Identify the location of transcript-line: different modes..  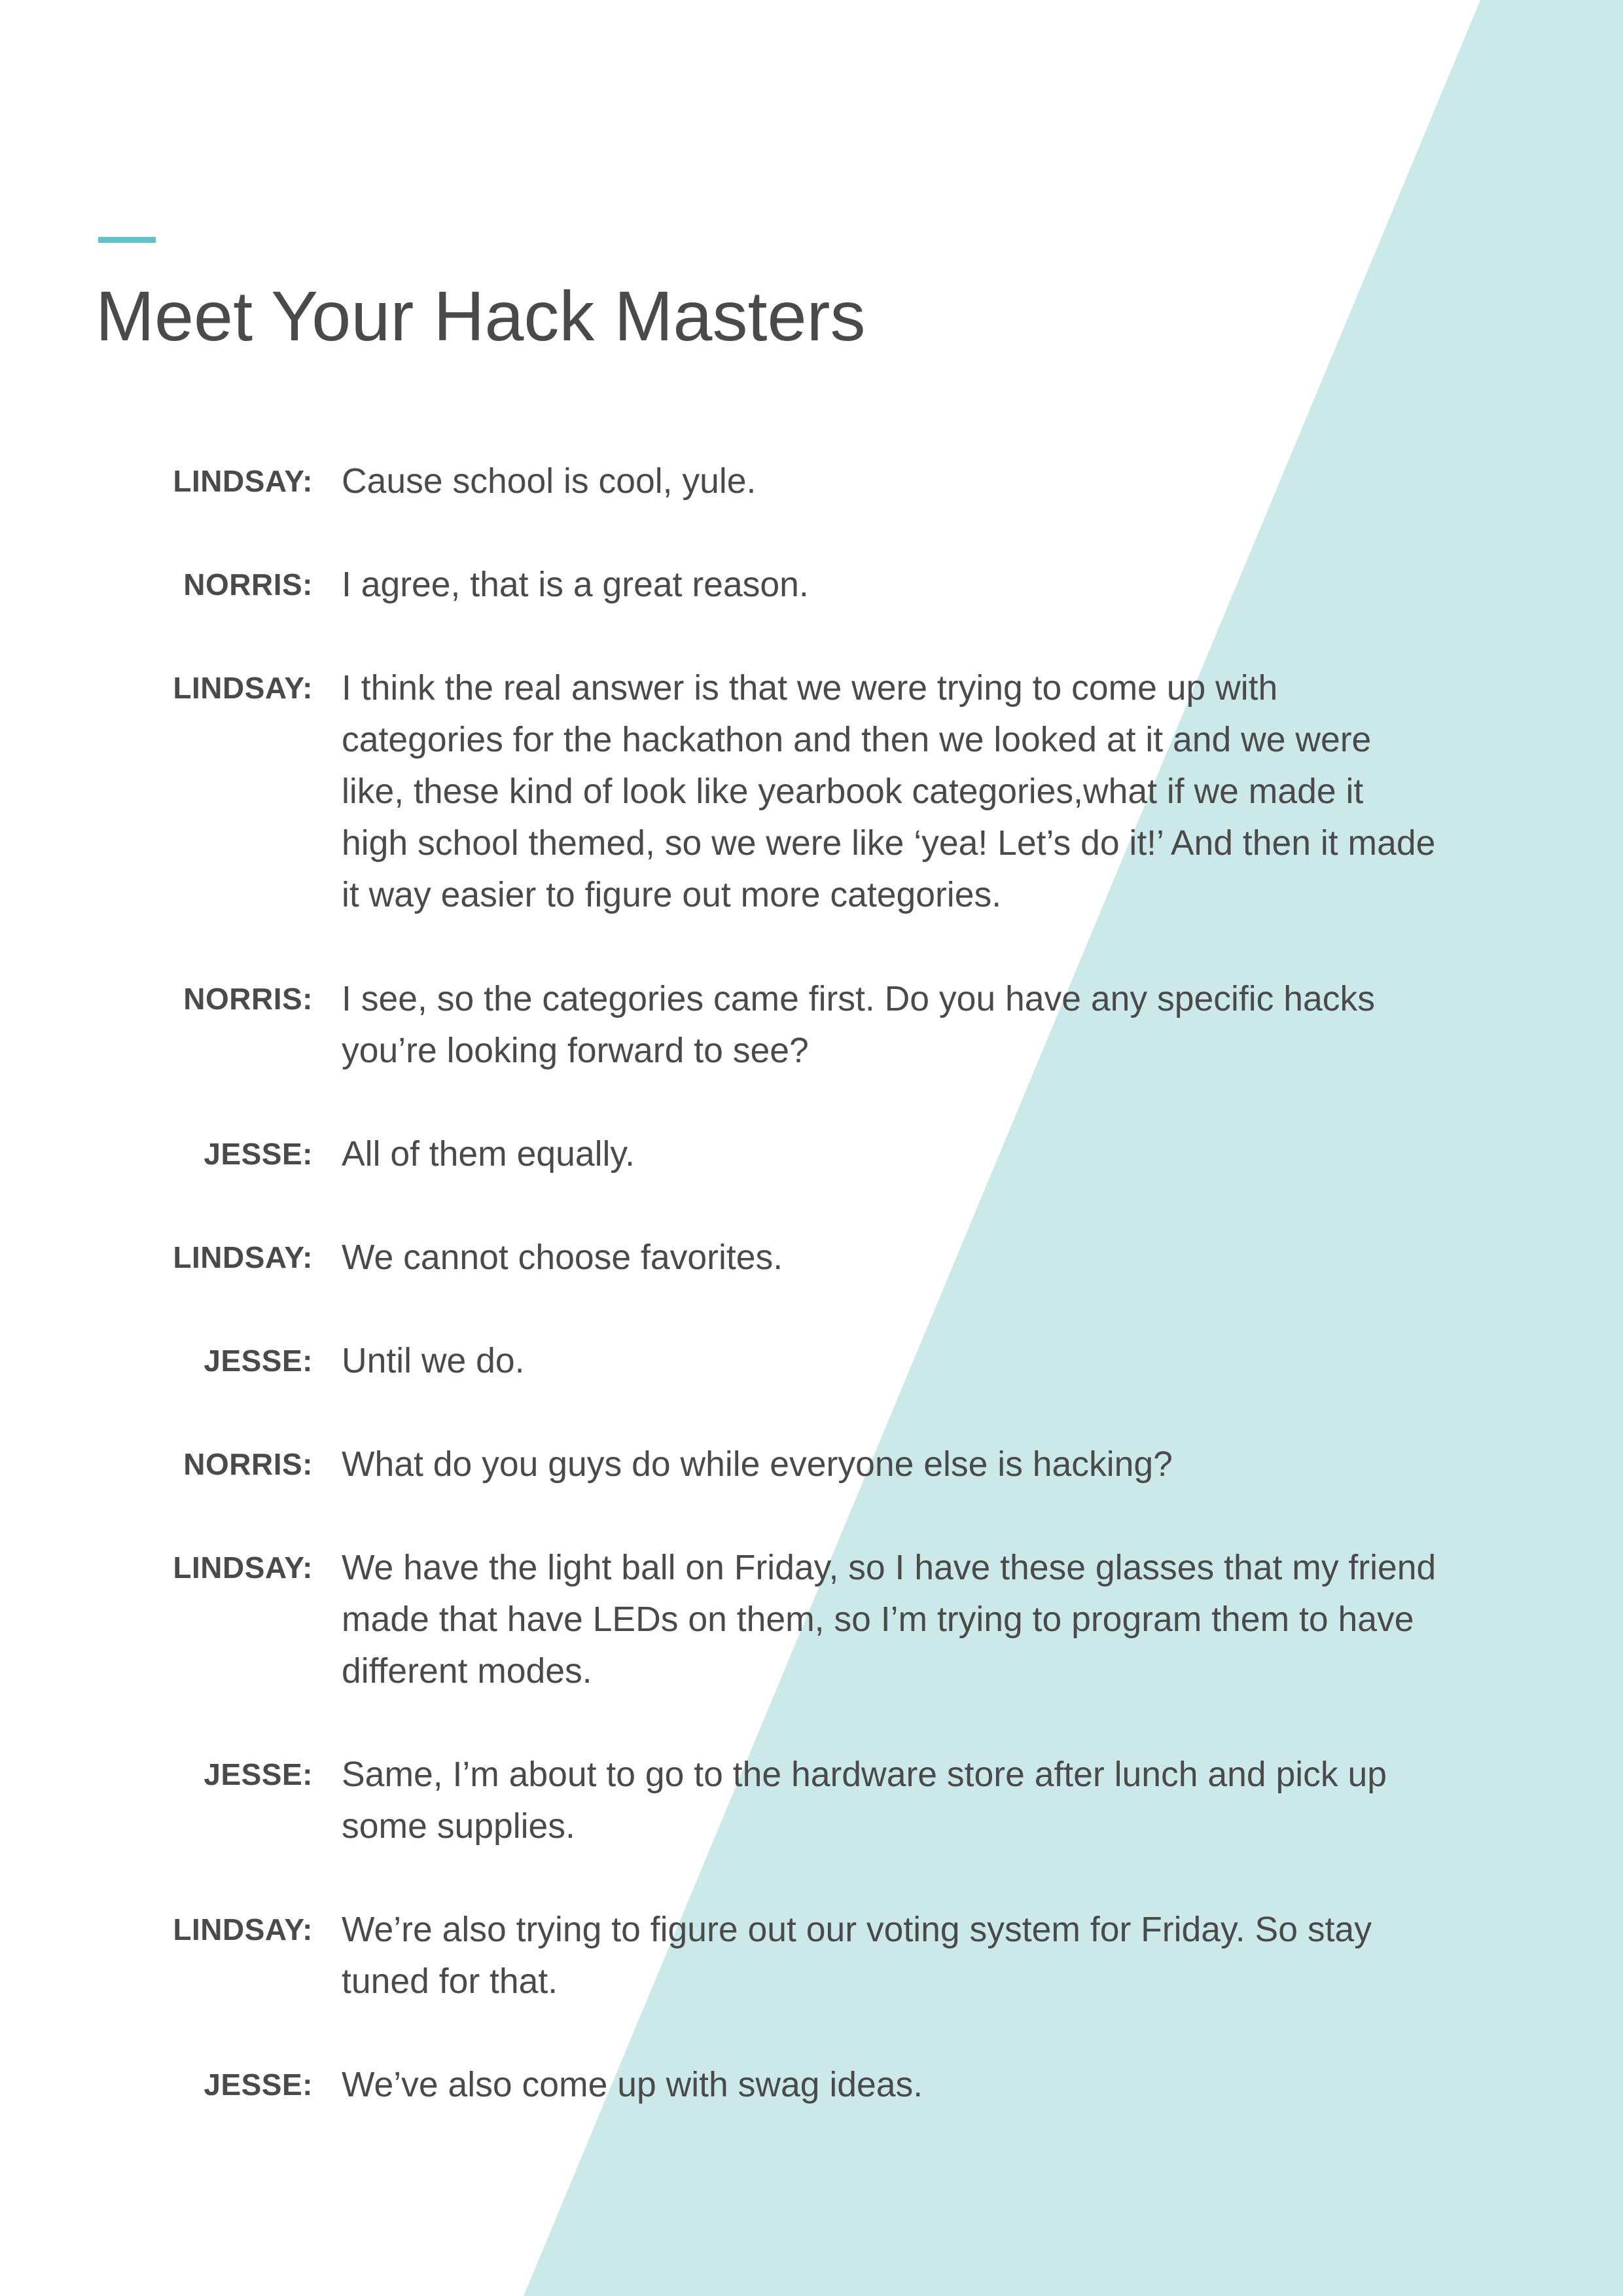
(467, 1672).